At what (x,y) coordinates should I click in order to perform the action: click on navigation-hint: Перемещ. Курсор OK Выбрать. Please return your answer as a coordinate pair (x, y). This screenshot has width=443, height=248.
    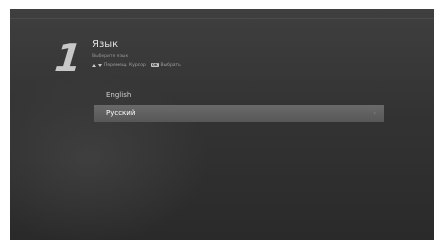
    Looking at the image, I should click on (136, 65).